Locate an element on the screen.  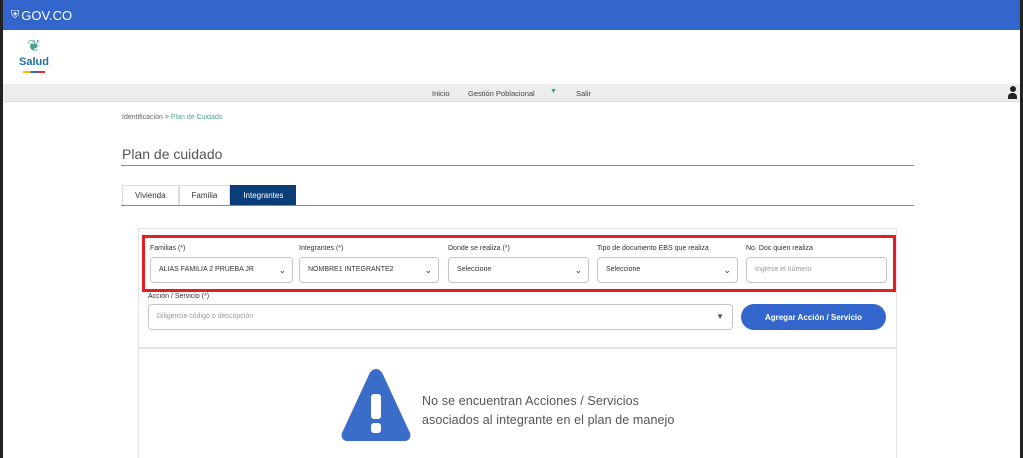
salud-logo: ❦ Salud is located at coordinates (34, 58).